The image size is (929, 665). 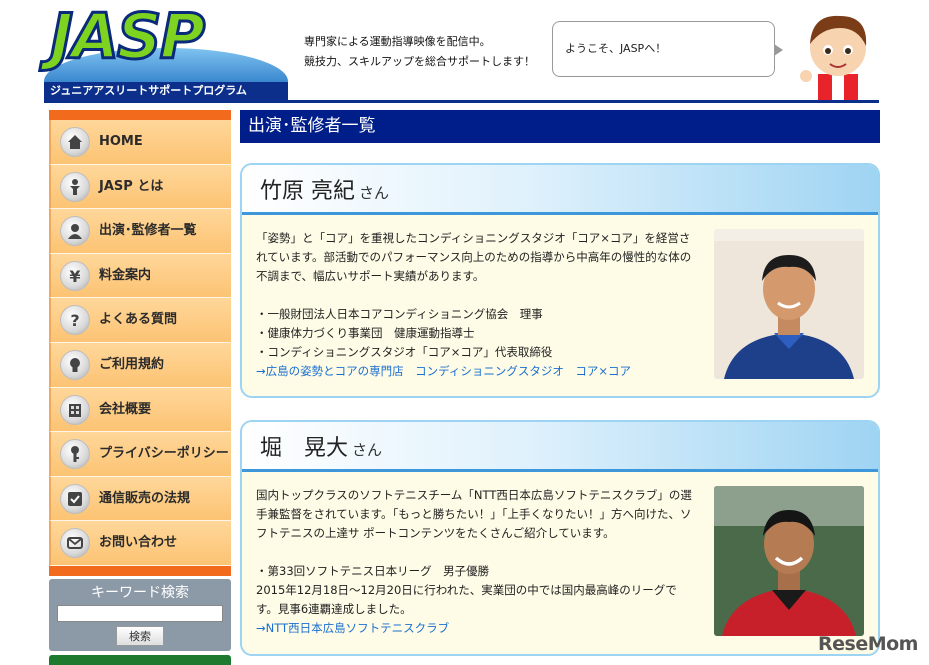 What do you see at coordinates (75, 142) in the screenshot?
I see `home-icon` at bounding box center [75, 142].